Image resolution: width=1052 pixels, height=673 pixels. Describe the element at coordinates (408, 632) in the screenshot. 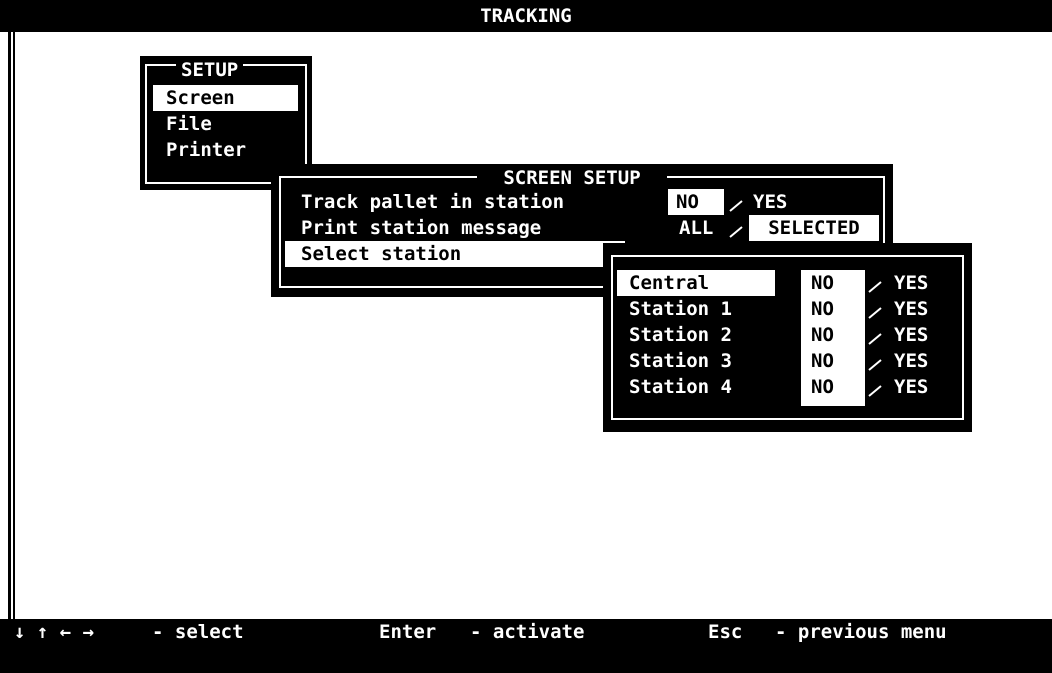

I see `enter-key-label: Enter` at that location.